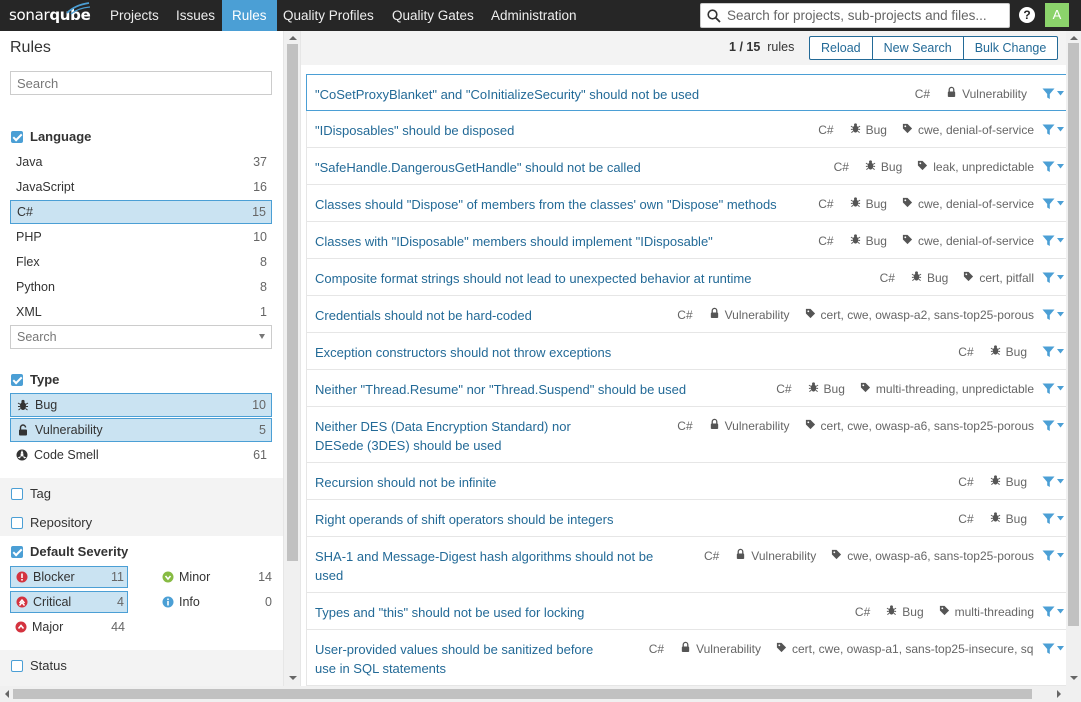 Image resolution: width=1081 pixels, height=702 pixels. Describe the element at coordinates (69, 577) in the screenshot. I see `severity-blocker: Blocker 11` at that location.